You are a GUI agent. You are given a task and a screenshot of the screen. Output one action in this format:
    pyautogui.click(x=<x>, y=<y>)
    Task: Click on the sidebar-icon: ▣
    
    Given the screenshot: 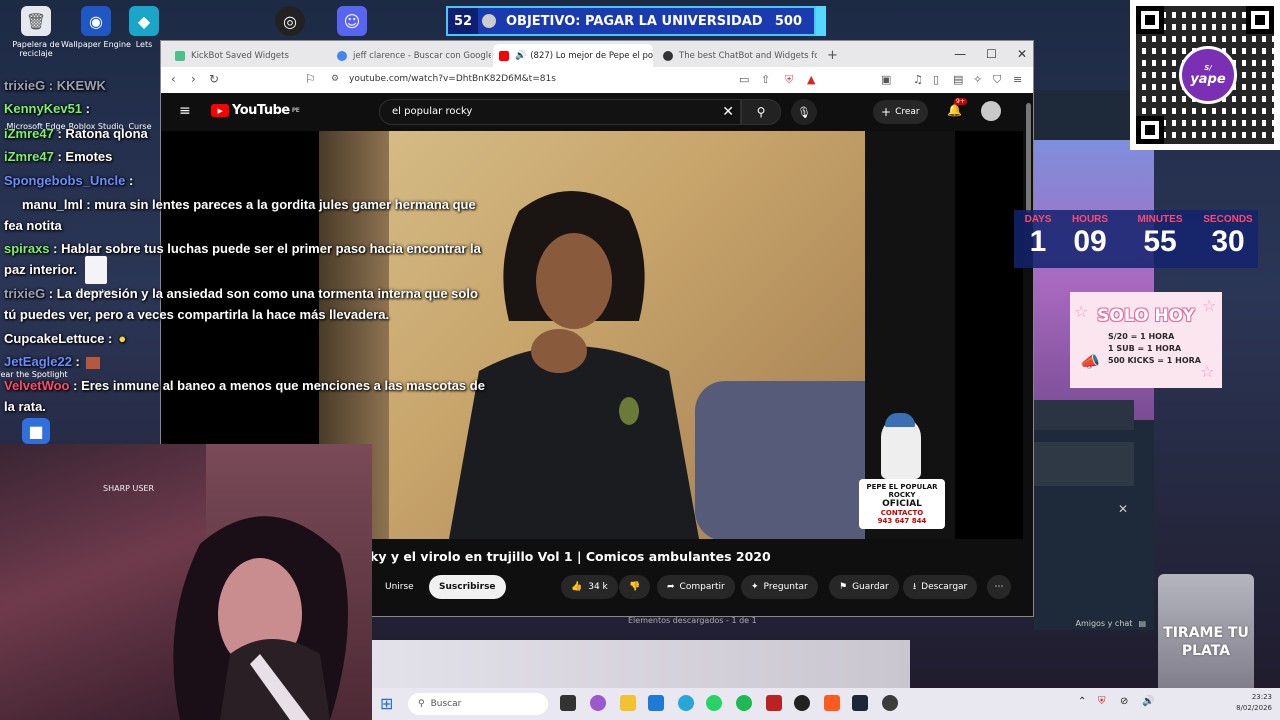 What is the action you would take?
    pyautogui.click(x=886, y=79)
    